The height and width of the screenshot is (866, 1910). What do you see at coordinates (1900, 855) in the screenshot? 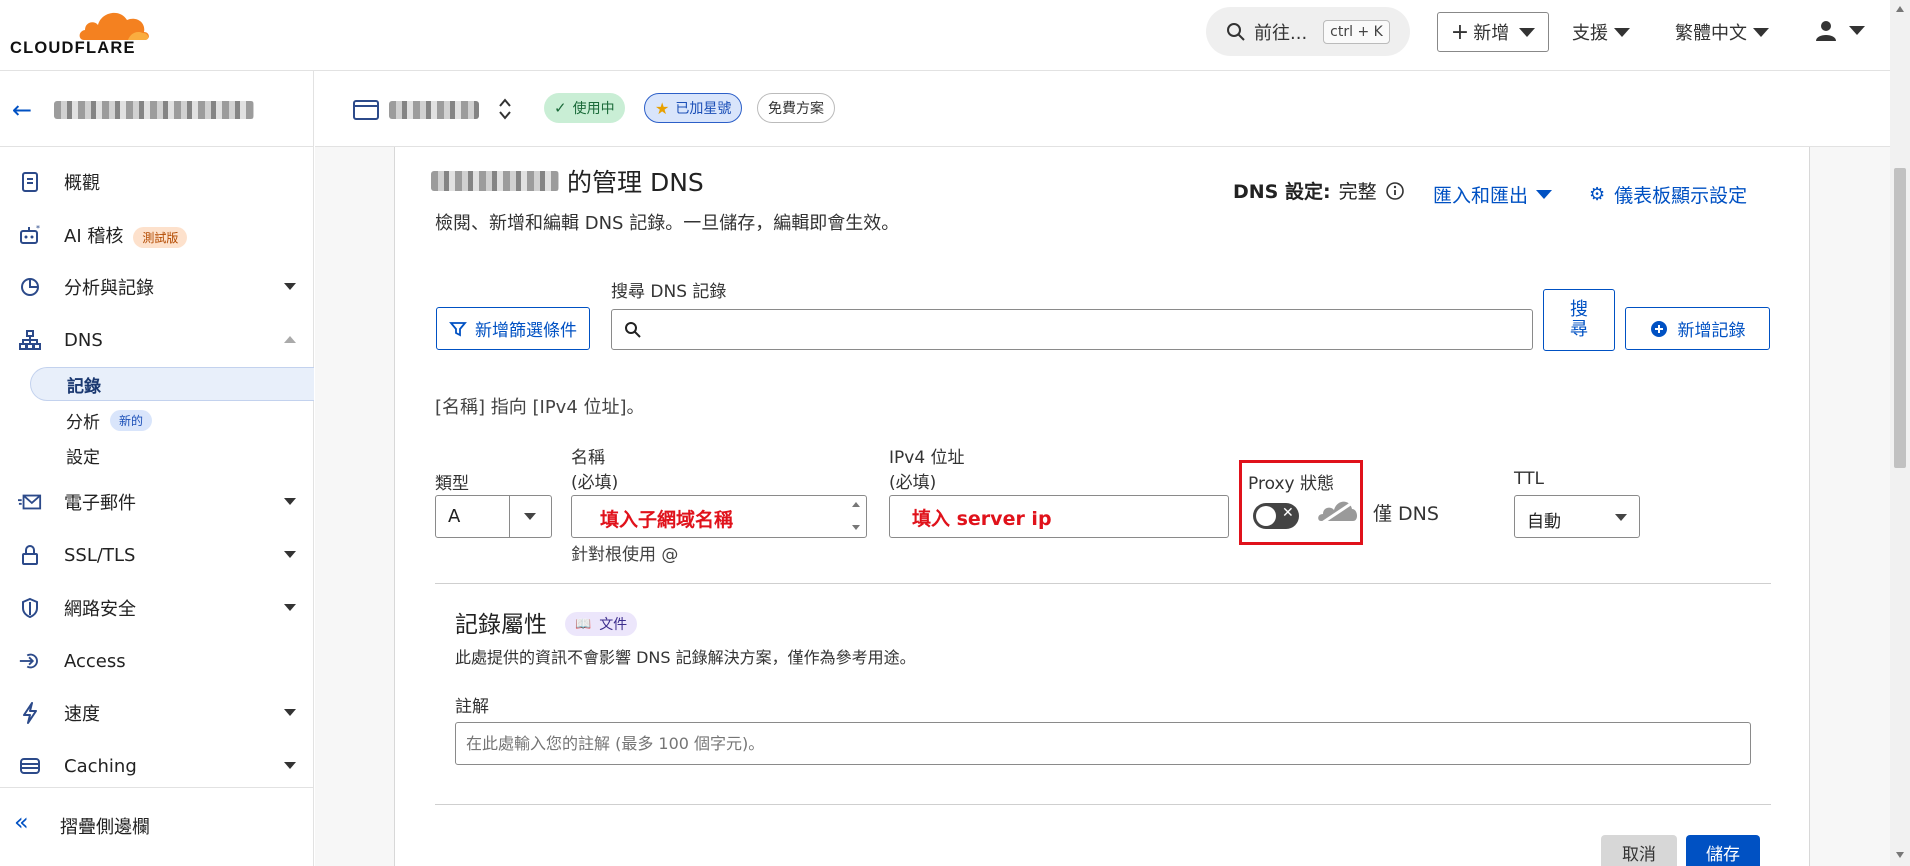
I see `scroll-down-icon` at bounding box center [1900, 855].